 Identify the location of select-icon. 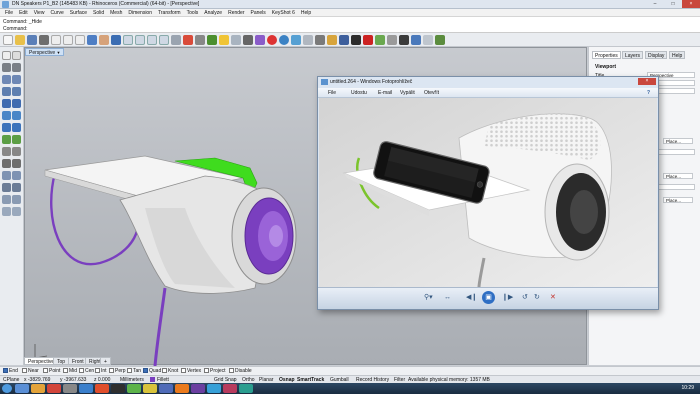
(200, 40).